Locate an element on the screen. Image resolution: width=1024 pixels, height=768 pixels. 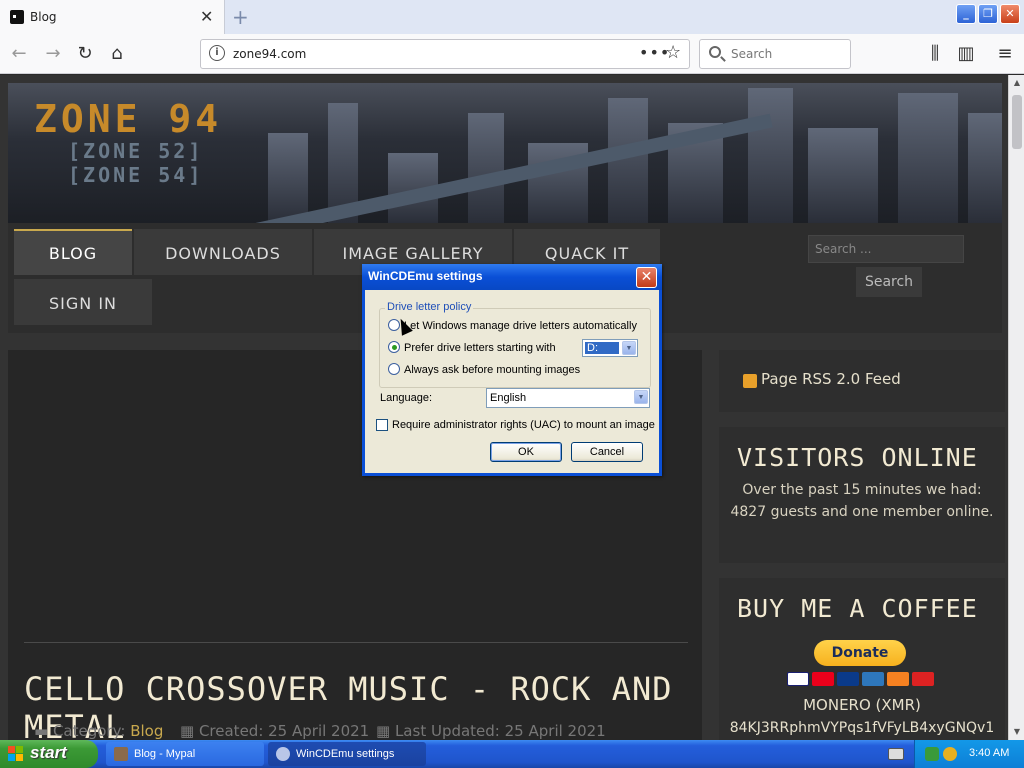
browser-tab: Blog ✕ is located at coordinates (112, 17).